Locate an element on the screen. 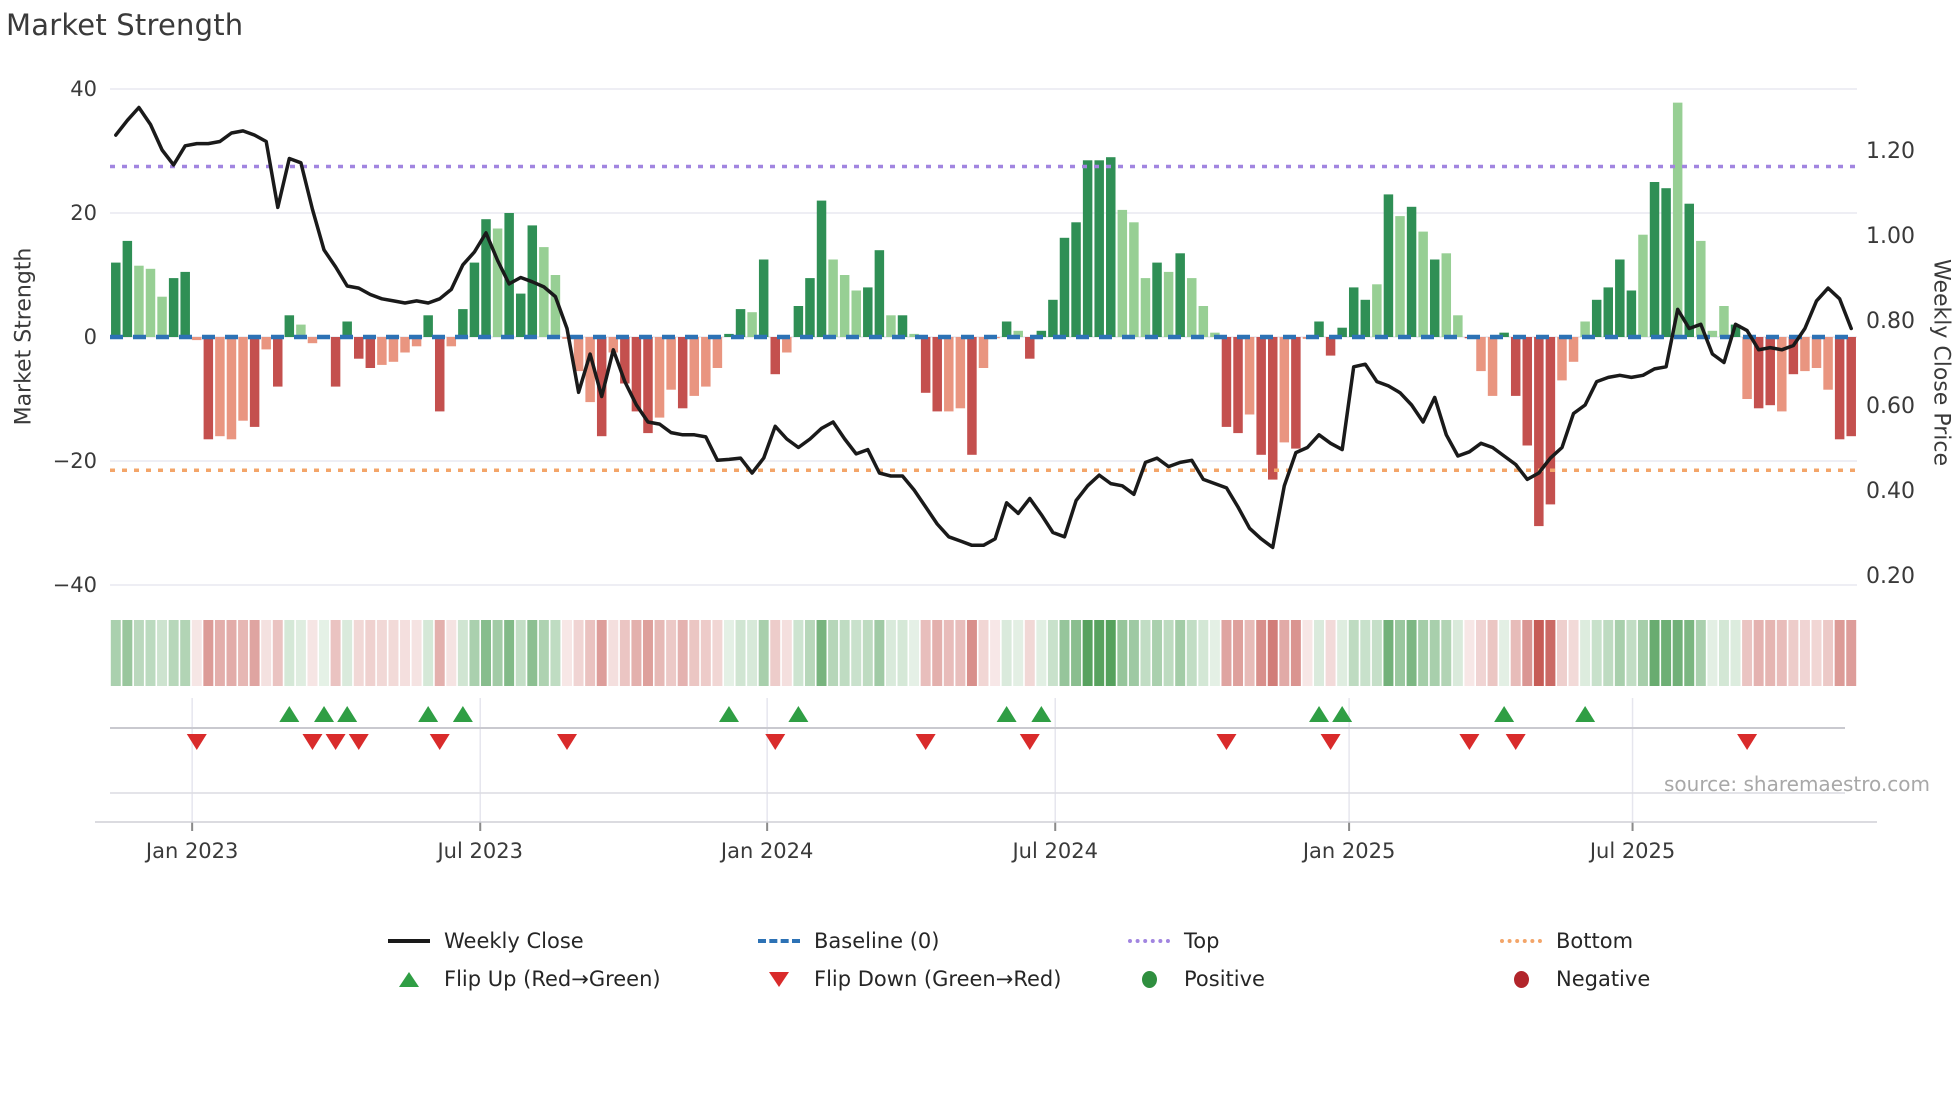 This screenshot has width=1960, height=1102. right-y-tick-label: 0.40 is located at coordinates (1890, 491).